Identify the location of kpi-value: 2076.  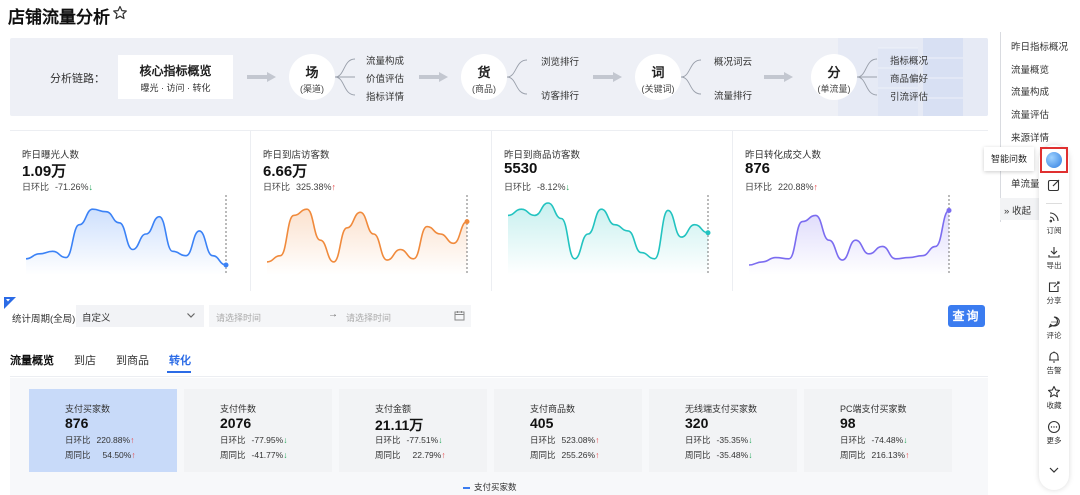
(236, 423).